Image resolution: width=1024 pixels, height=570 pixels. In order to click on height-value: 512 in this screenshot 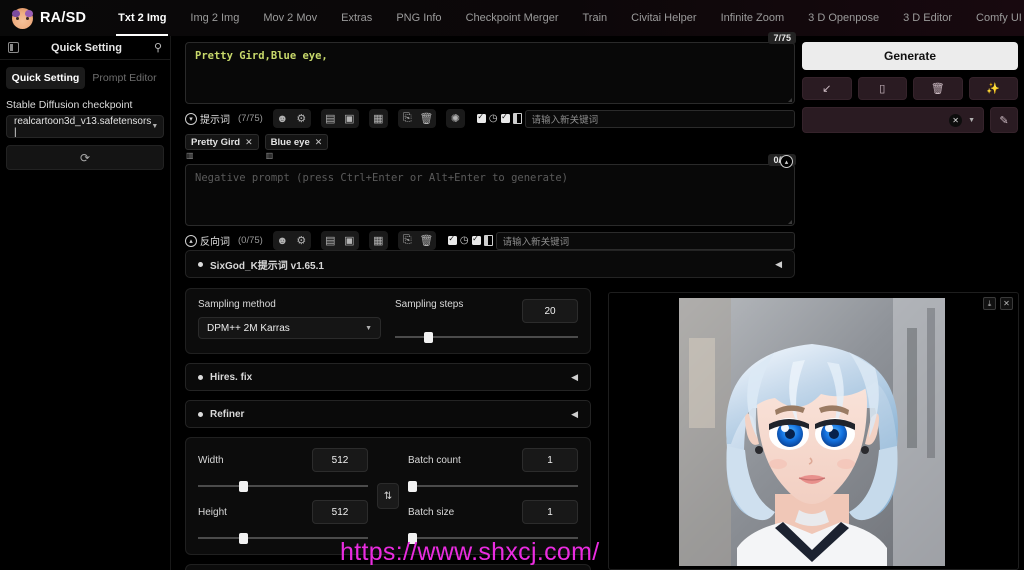, I will do `click(340, 512)`.